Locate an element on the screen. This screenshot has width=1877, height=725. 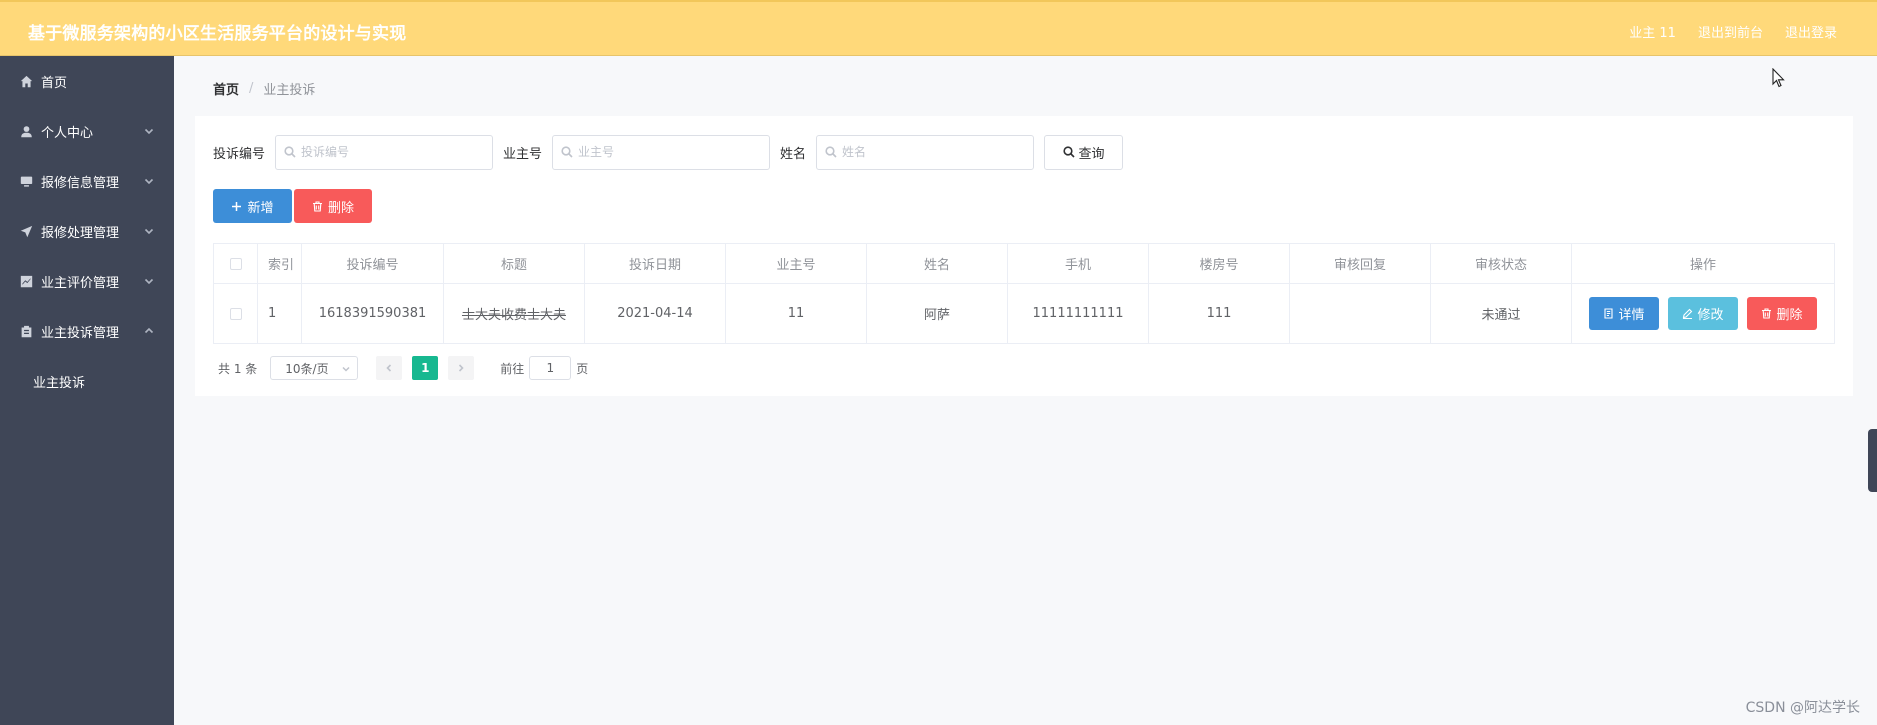
app-title: 基于微服务架构的小区生活服务平台的设计与实现 is located at coordinates (217, 34).